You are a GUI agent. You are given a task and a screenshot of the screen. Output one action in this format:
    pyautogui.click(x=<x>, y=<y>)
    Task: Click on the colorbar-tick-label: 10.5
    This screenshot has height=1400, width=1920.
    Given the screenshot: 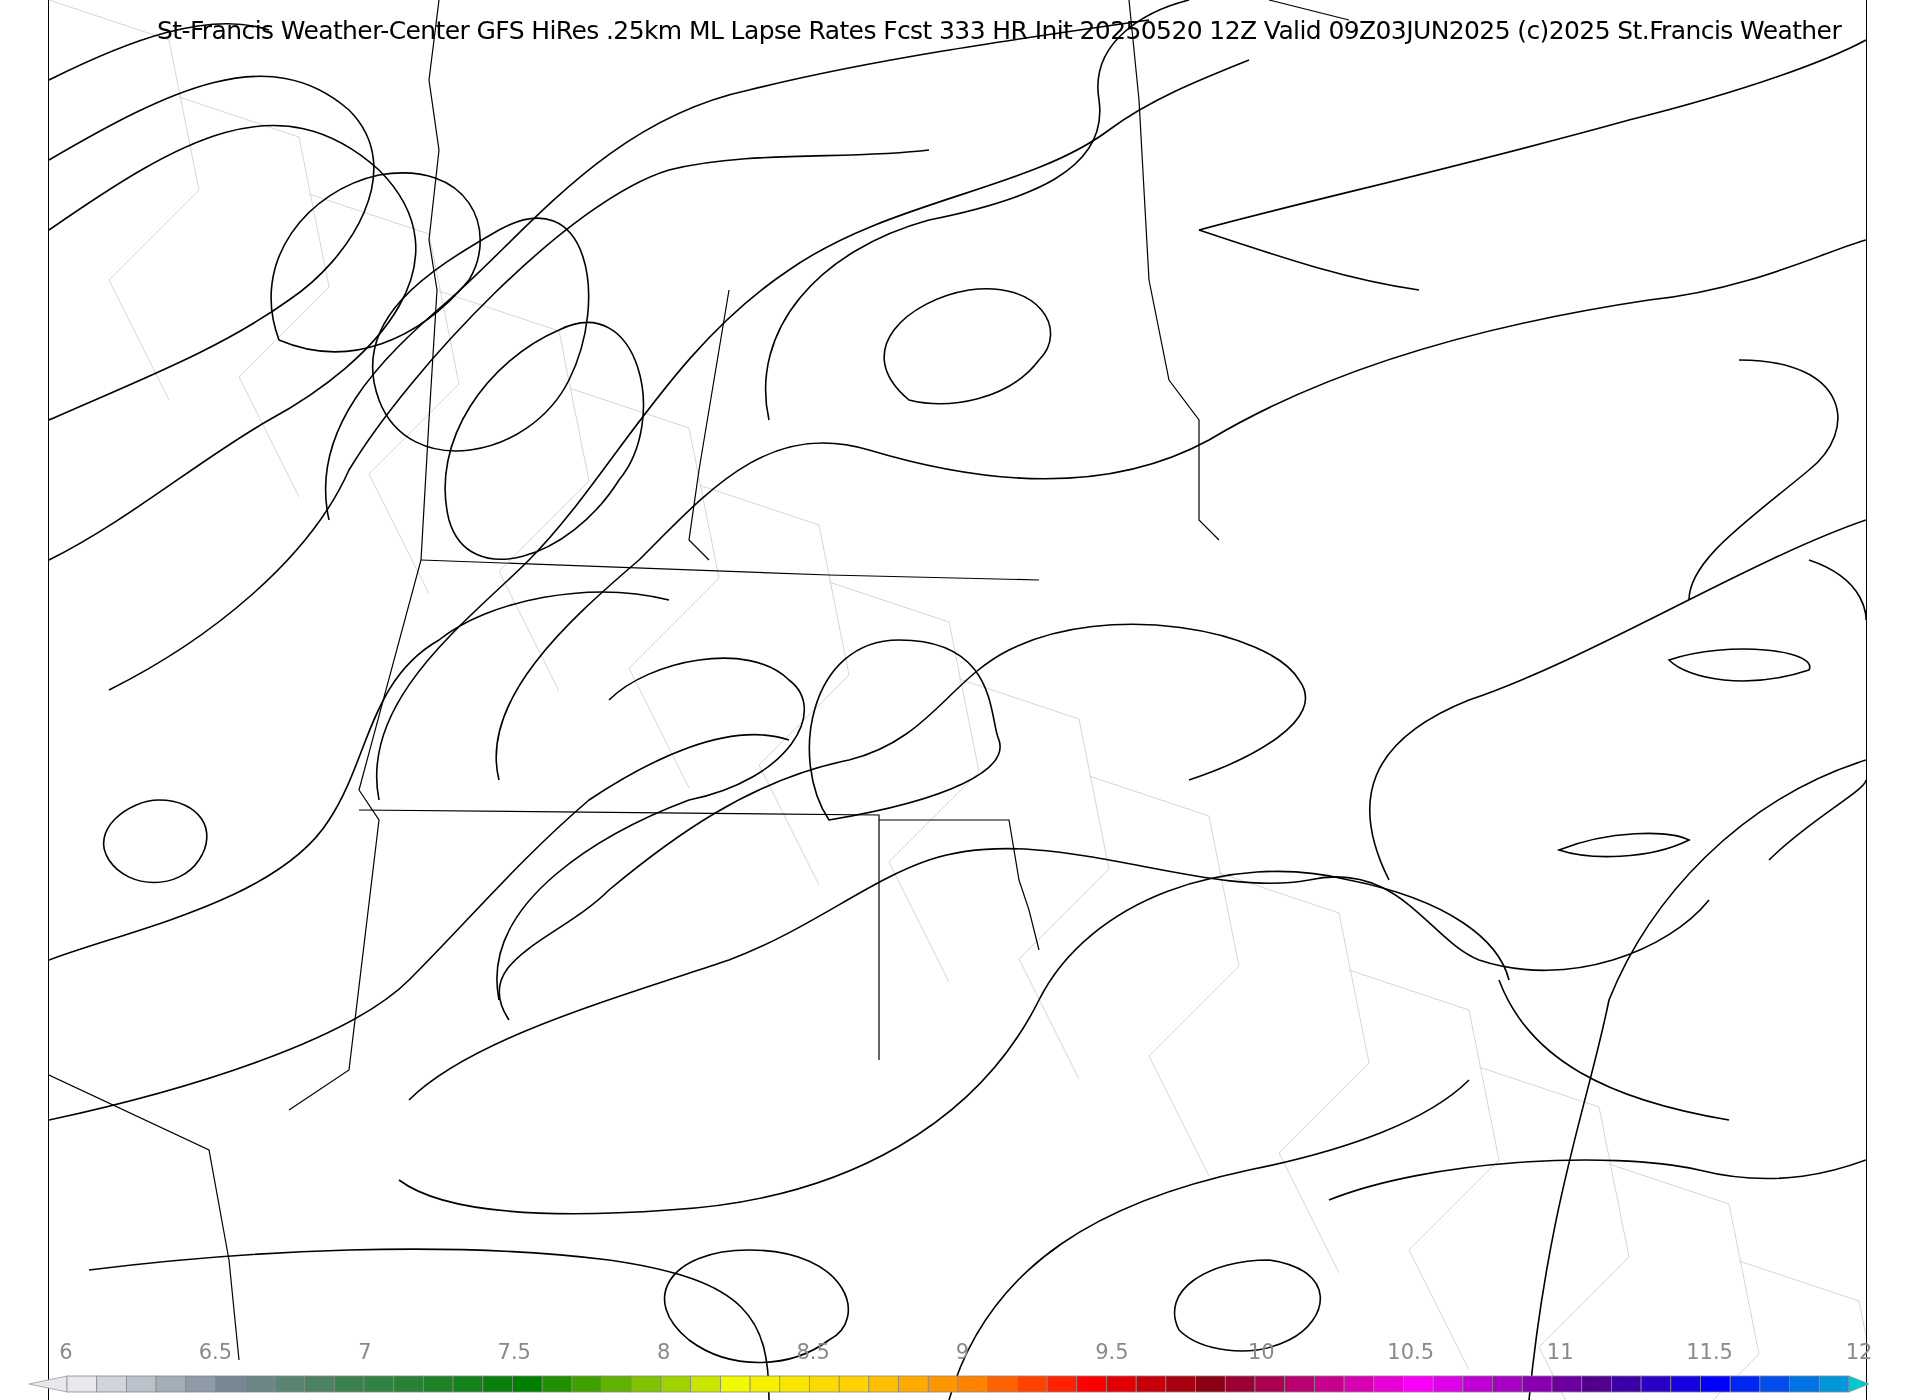 What is the action you would take?
    pyautogui.click(x=1411, y=1352)
    